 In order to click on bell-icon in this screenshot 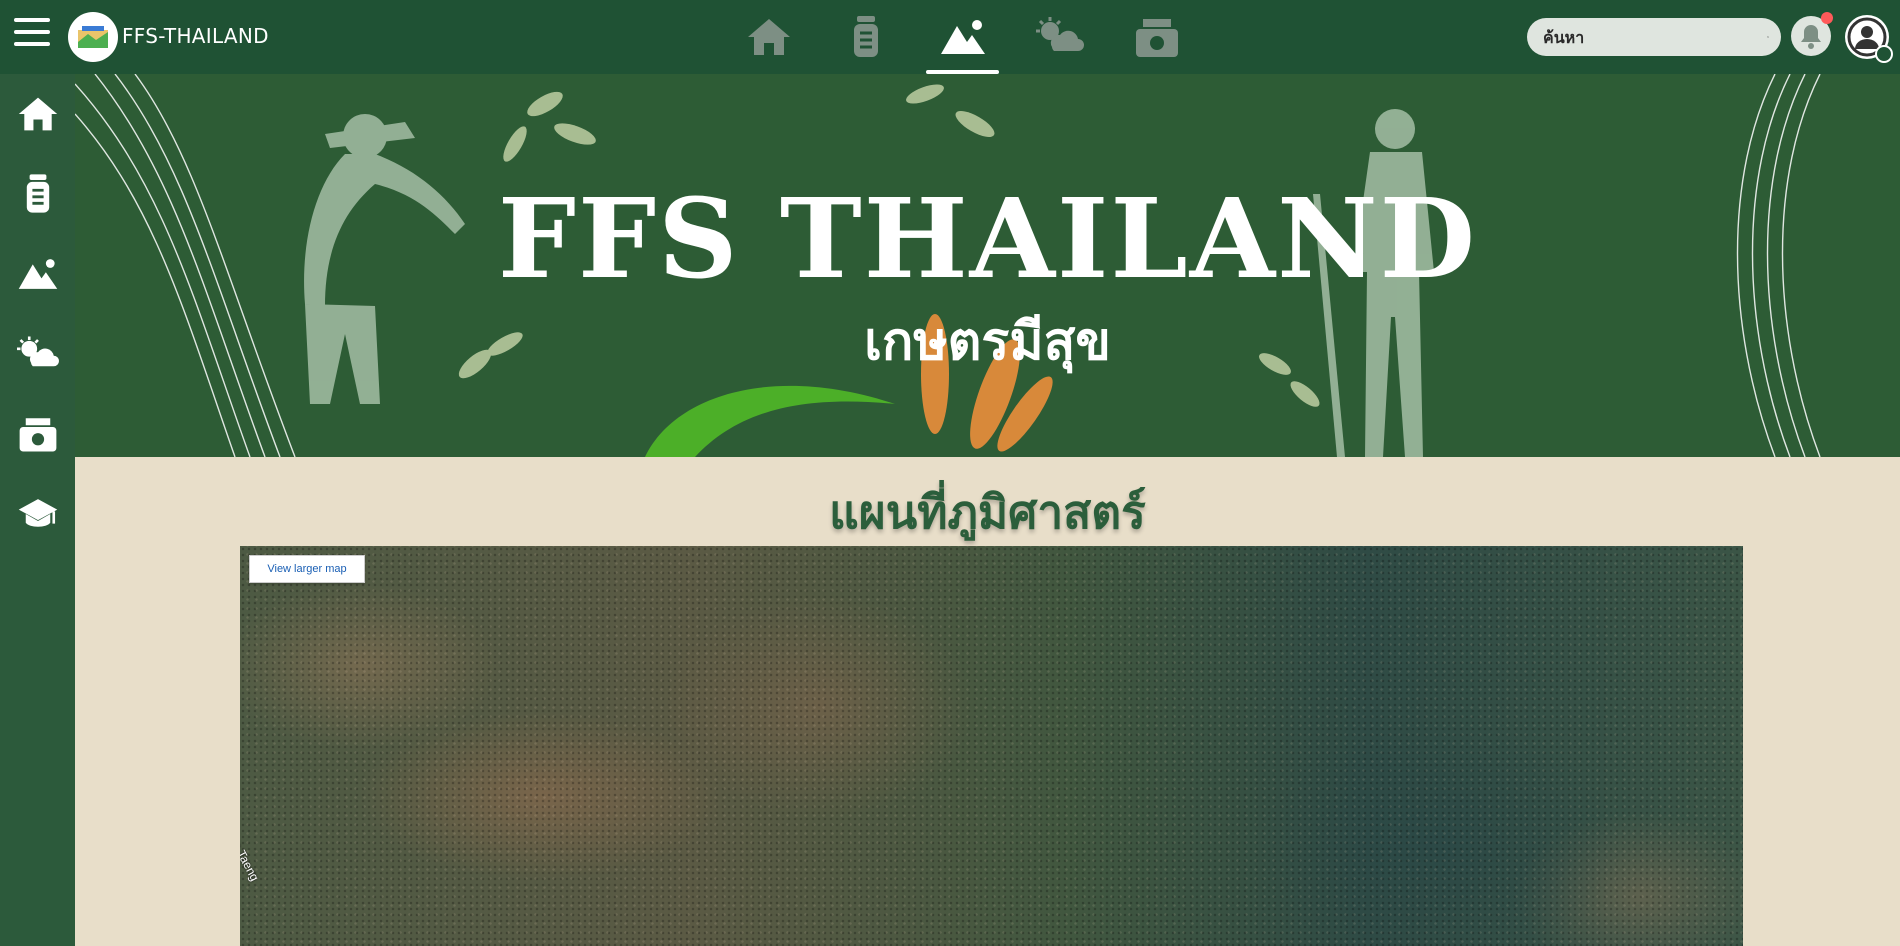, I will do `click(1811, 37)`.